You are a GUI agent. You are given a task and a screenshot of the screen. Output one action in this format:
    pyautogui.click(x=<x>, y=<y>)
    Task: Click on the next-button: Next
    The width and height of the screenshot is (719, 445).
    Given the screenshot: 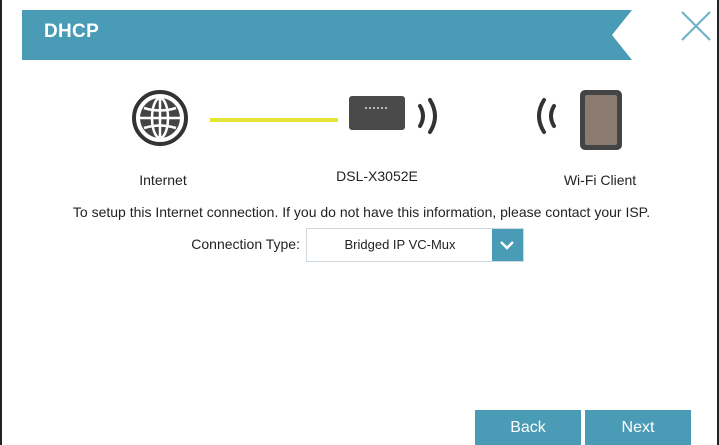 What is the action you would take?
    pyautogui.click(x=638, y=427)
    